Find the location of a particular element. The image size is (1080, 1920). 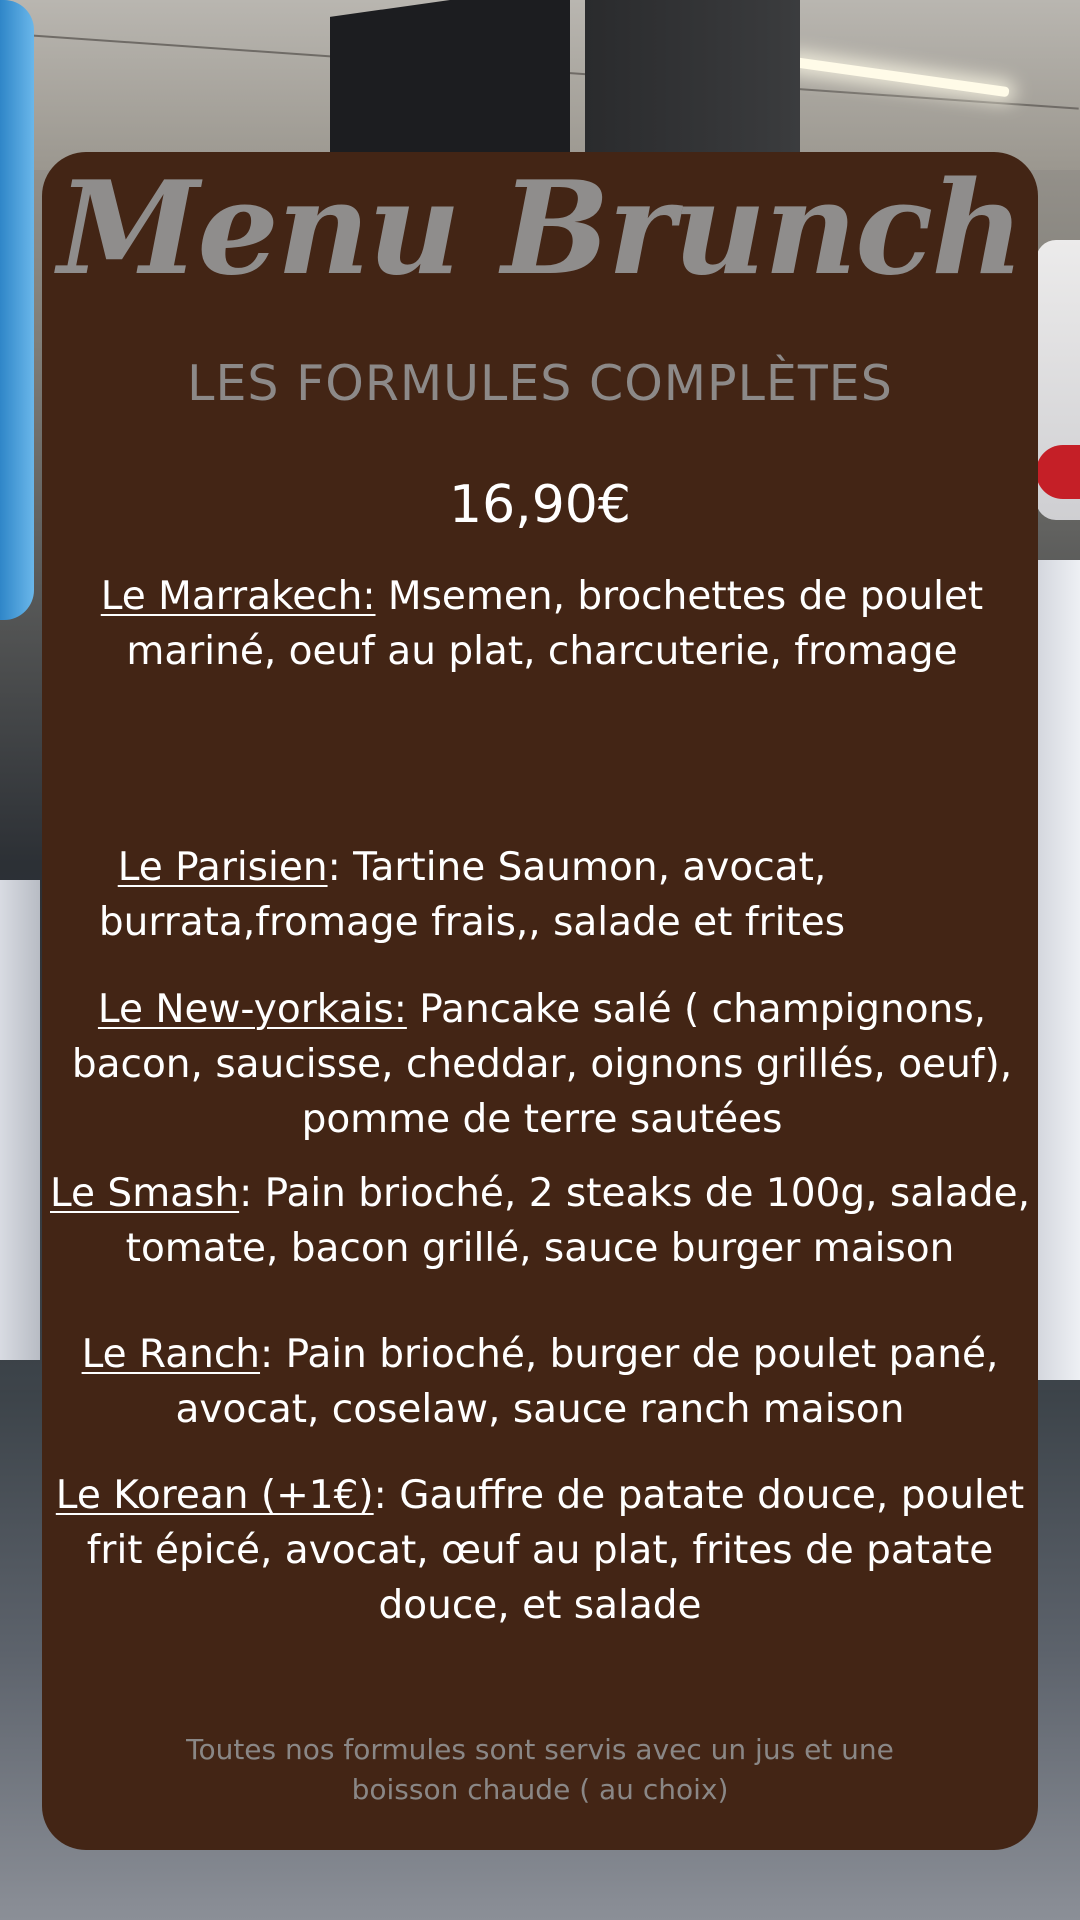

menu-price: 16,90€ is located at coordinates (540, 505).